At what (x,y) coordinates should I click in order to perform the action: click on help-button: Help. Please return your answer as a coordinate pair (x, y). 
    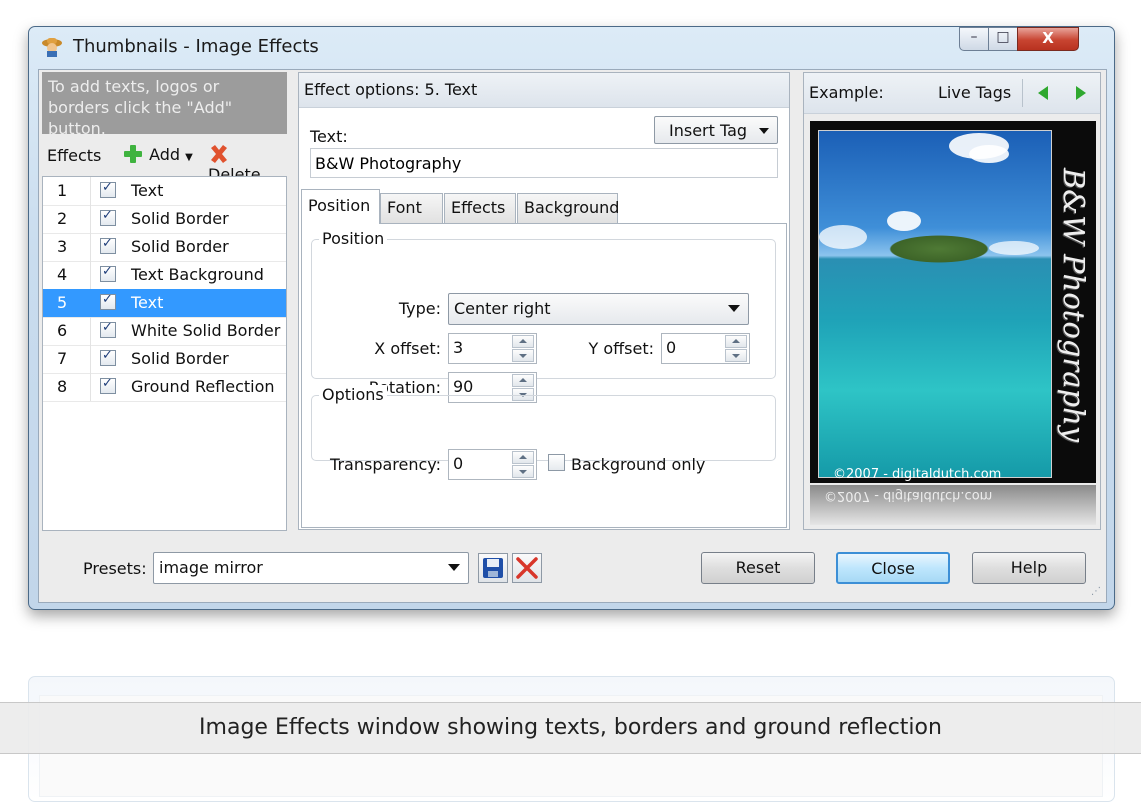
    Looking at the image, I should click on (1029, 568).